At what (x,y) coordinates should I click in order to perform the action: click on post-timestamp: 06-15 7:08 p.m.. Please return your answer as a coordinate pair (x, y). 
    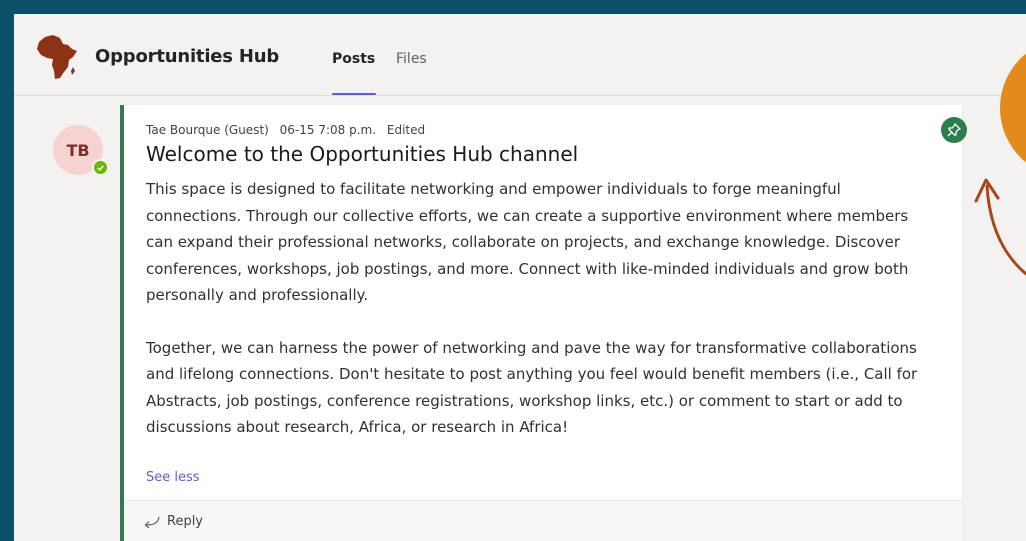
    Looking at the image, I should click on (328, 130).